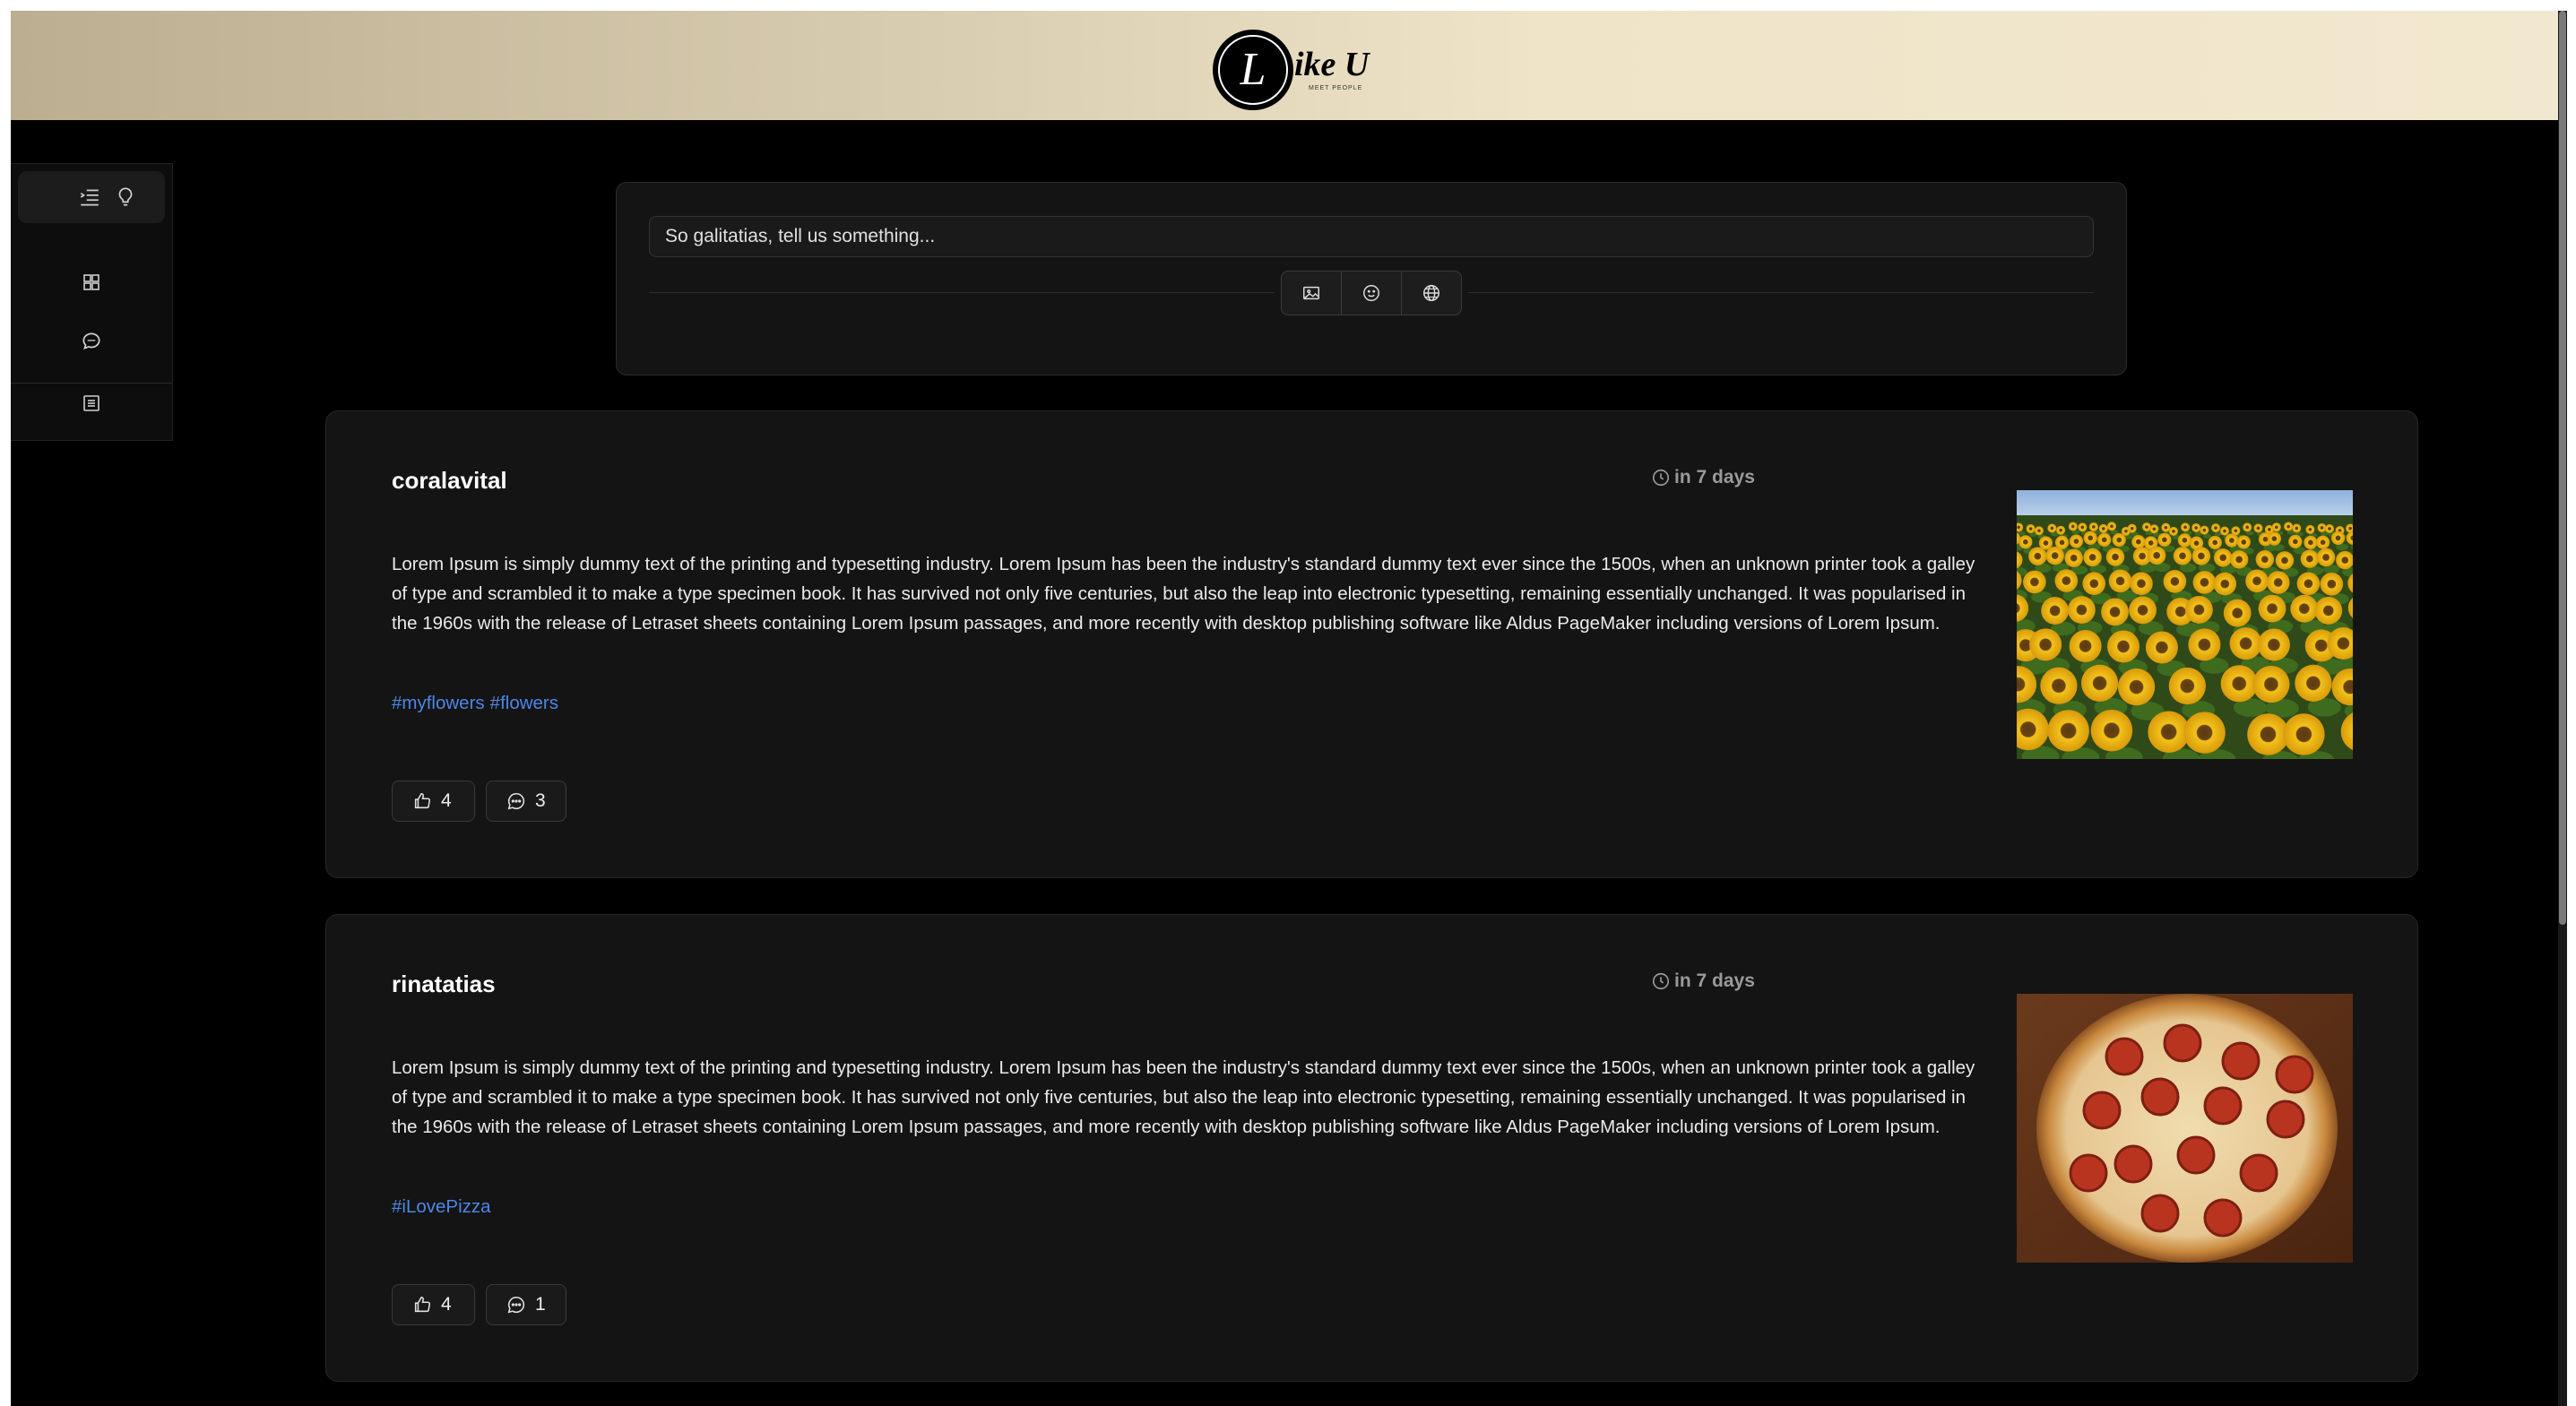  What do you see at coordinates (125, 197) in the screenshot?
I see `lightbulb-icon` at bounding box center [125, 197].